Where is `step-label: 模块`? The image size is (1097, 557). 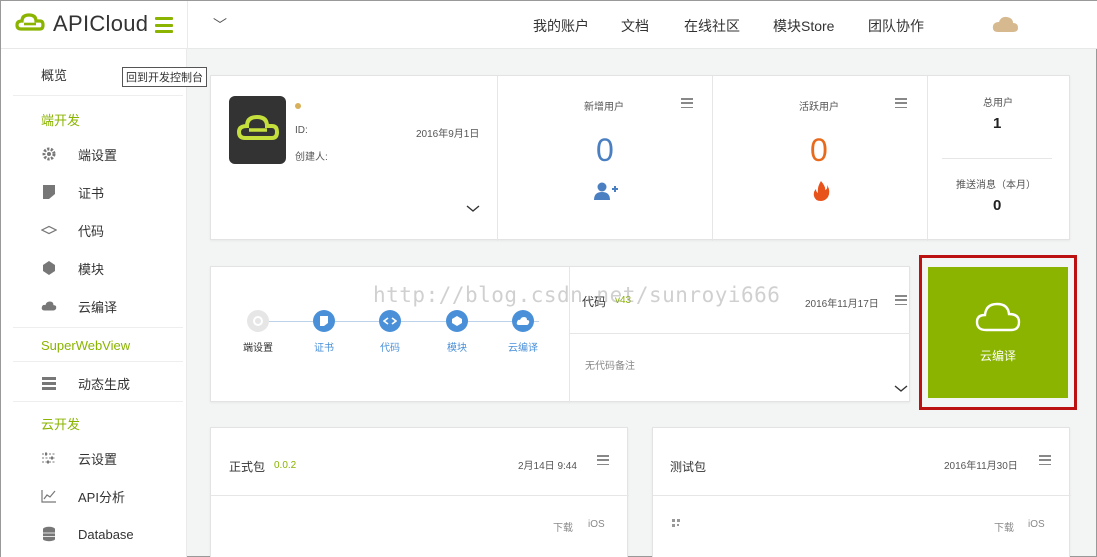
step-label: 模块 is located at coordinates (457, 348).